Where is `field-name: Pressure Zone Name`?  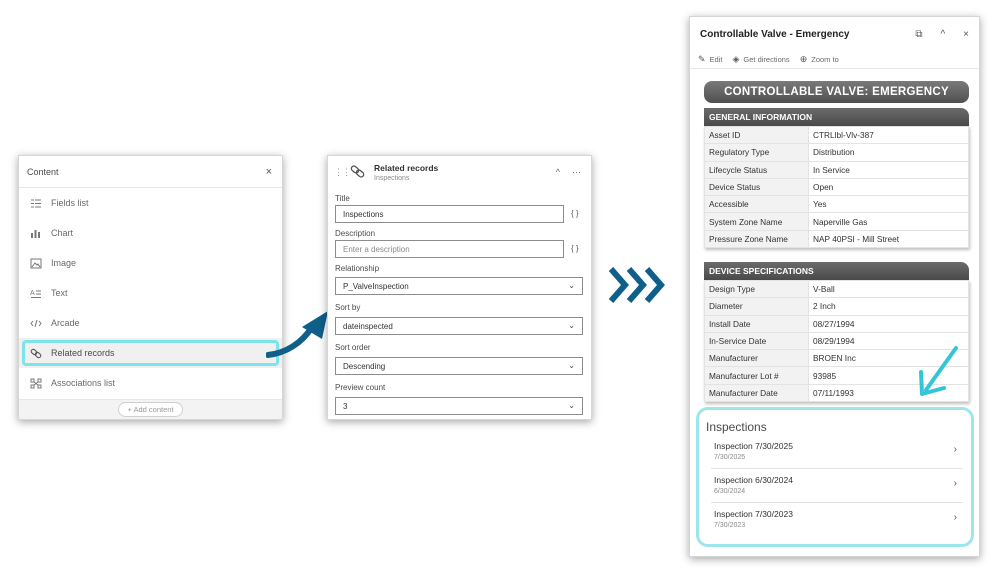 field-name: Pressure Zone Name is located at coordinates (756, 239).